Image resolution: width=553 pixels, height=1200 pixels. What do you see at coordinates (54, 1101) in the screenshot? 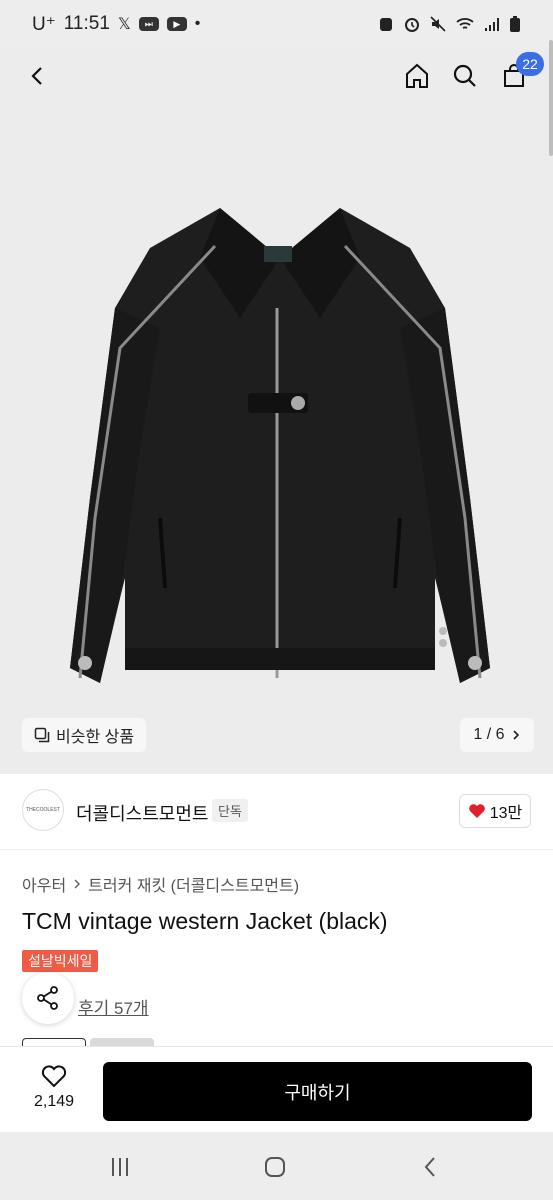
I see `wishlist-count: 2,149` at bounding box center [54, 1101].